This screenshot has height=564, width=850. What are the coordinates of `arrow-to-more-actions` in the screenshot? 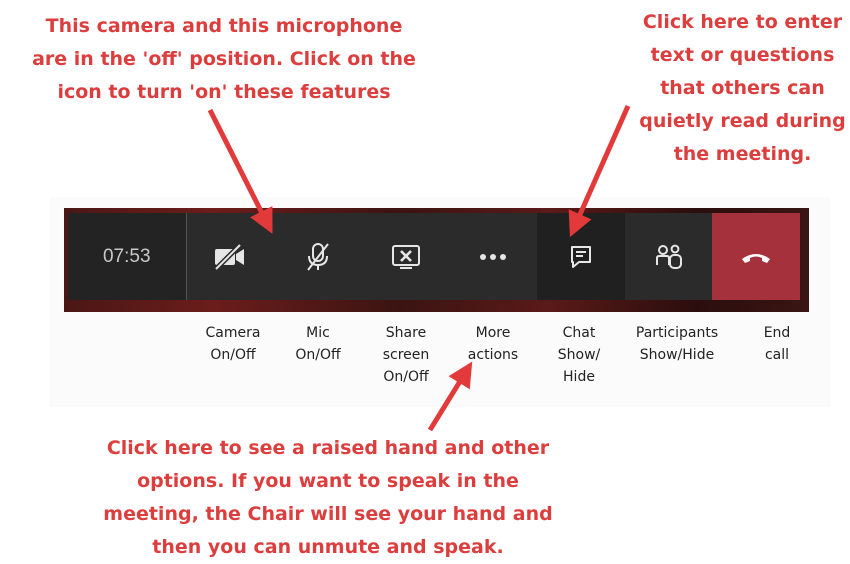 It's located at (450, 396).